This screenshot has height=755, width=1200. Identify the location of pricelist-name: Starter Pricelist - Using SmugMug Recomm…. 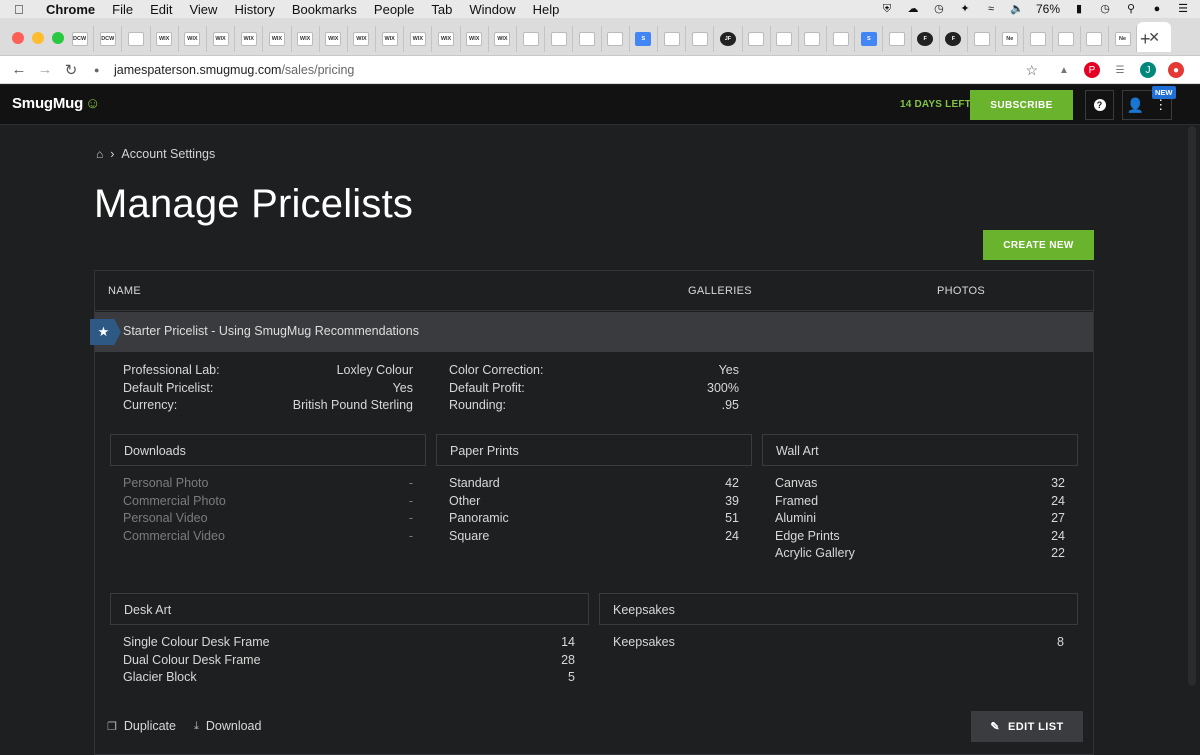
(271, 331).